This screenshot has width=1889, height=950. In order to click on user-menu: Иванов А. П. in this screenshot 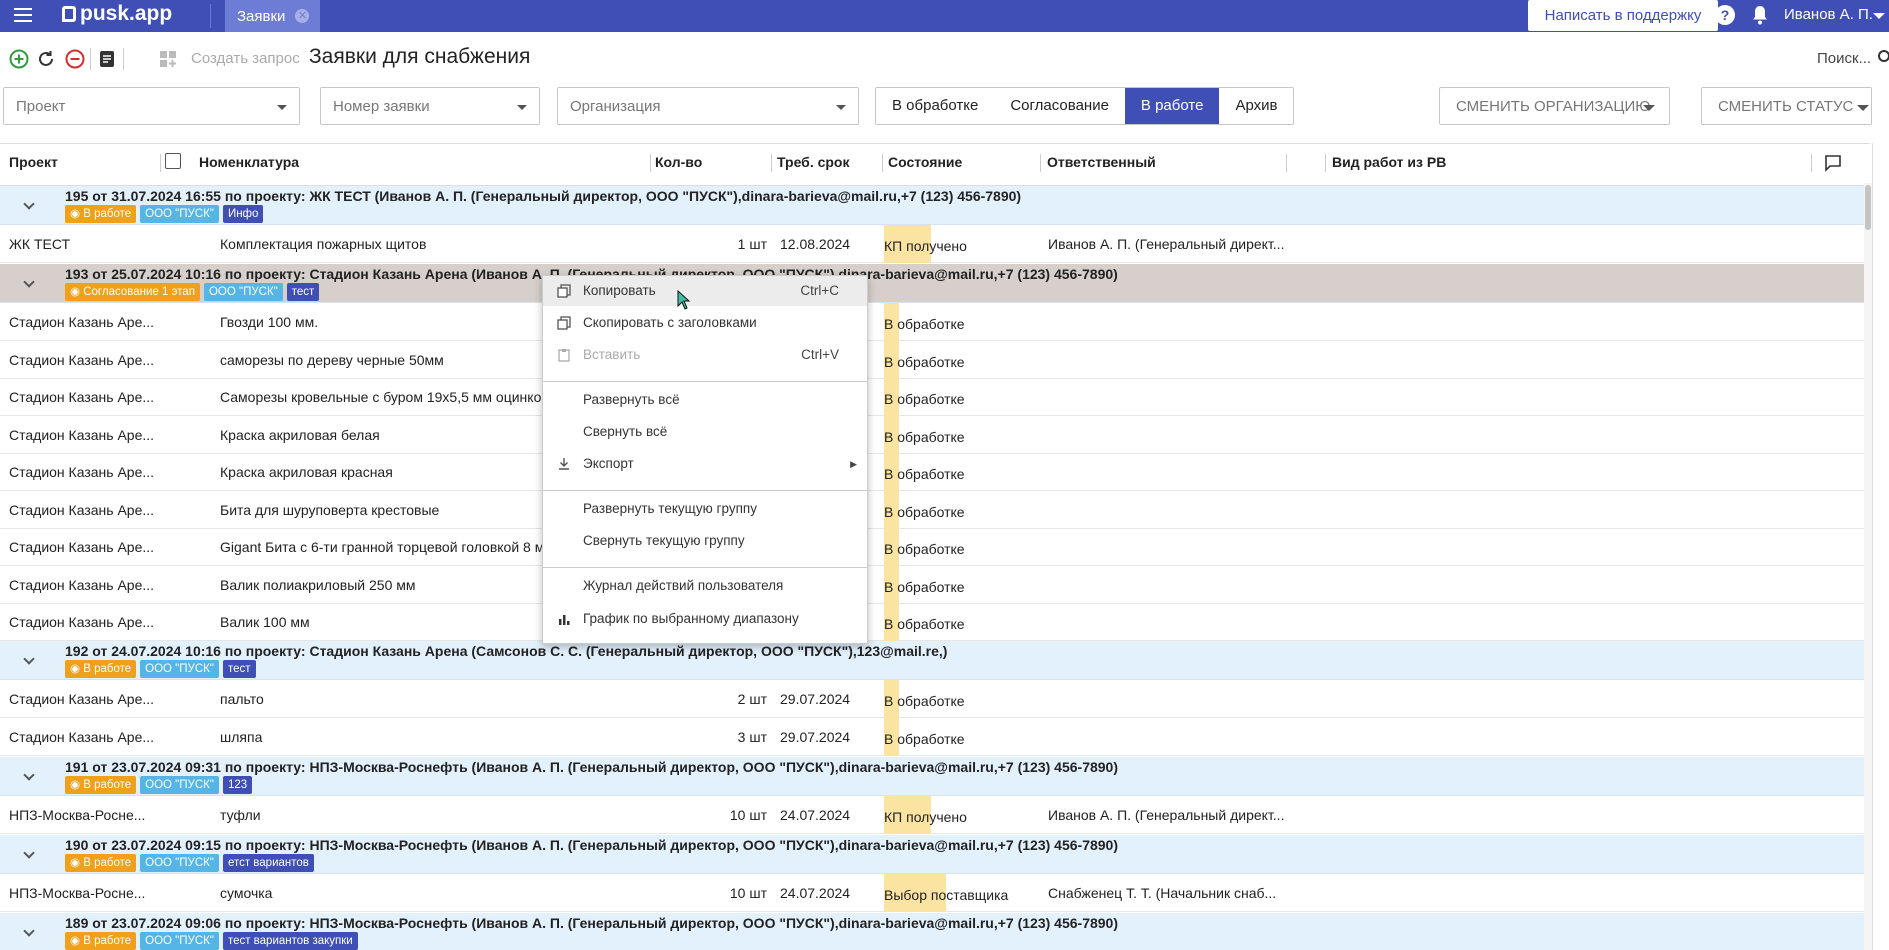, I will do `click(1828, 14)`.